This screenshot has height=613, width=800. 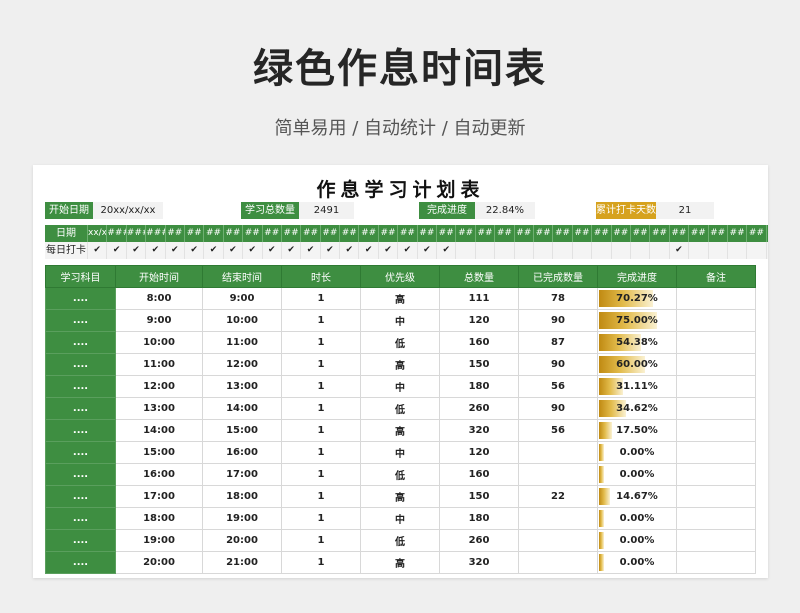 I want to click on summary-value: 21, so click(x=685, y=210).